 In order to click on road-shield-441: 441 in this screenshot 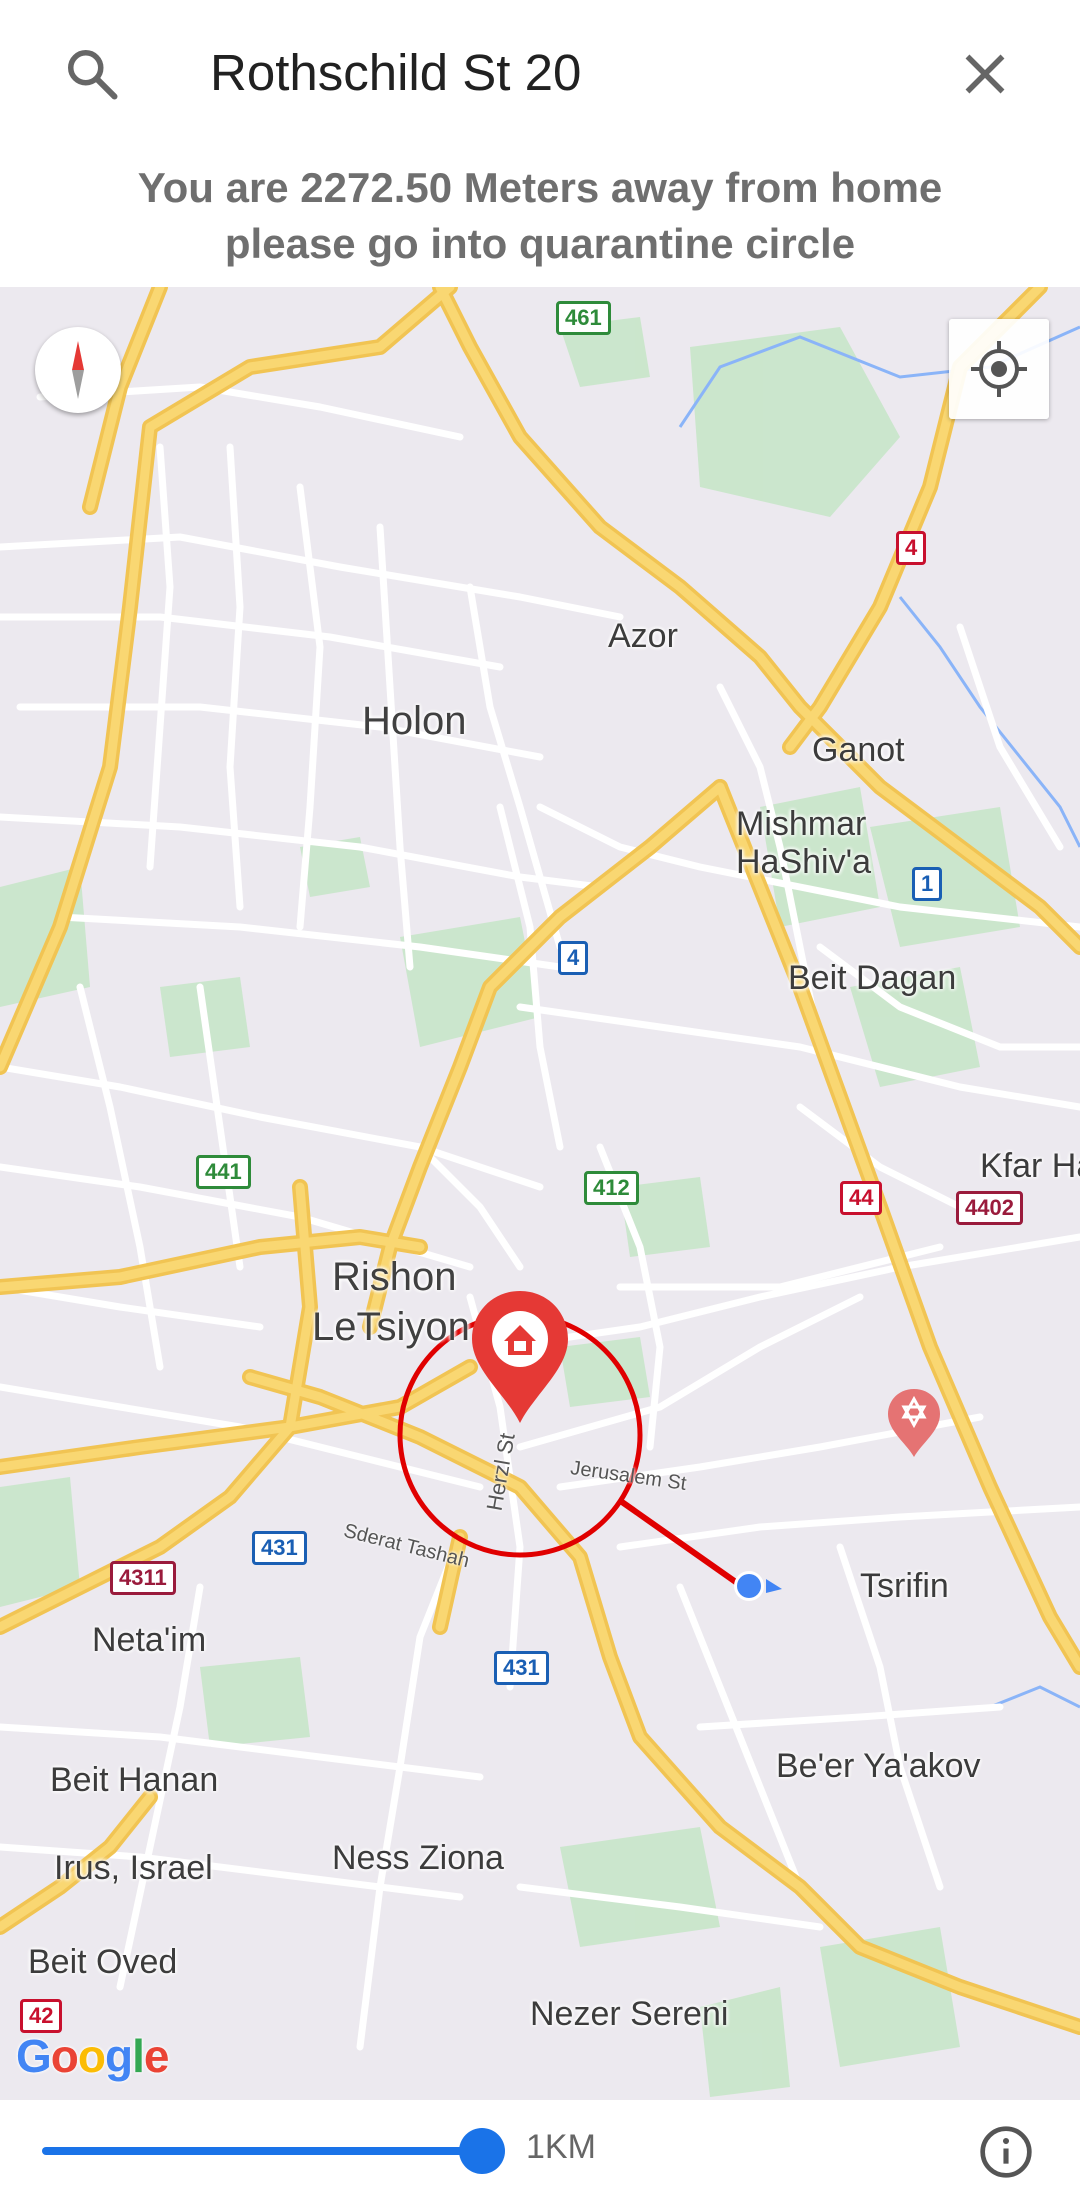, I will do `click(223, 1172)`.